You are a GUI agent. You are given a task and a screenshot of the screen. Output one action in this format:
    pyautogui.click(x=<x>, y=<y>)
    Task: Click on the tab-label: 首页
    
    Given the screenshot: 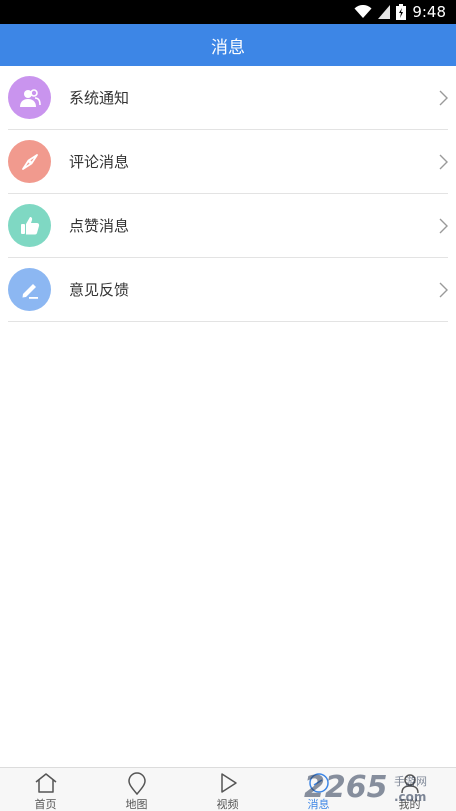 What is the action you would take?
    pyautogui.click(x=45, y=804)
    